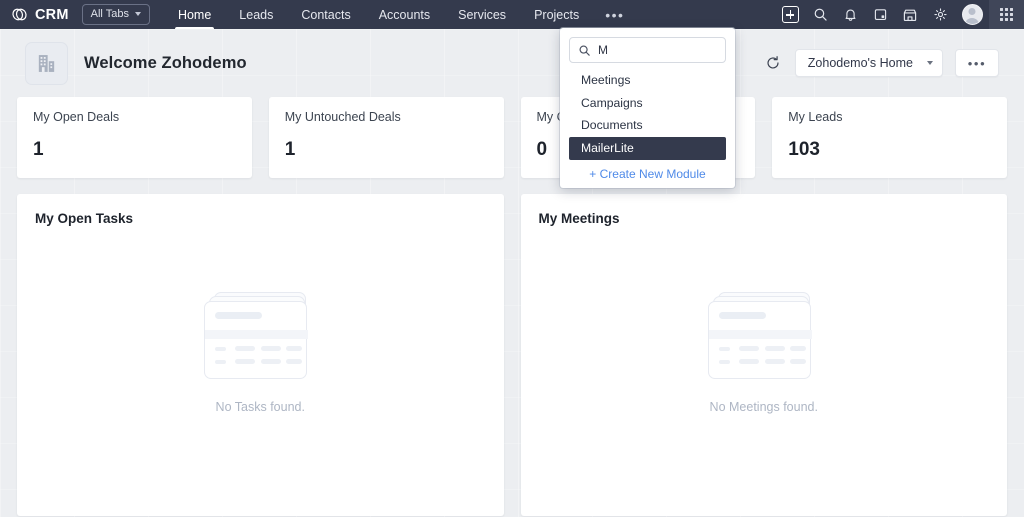 The image size is (1024, 517). I want to click on all-tabs-button: All Tabs, so click(115, 14).